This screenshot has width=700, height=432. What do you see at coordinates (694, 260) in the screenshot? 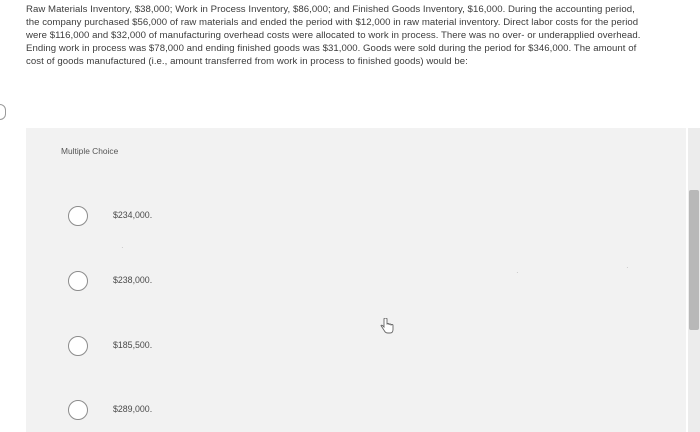
I see `scrollbar-thumb` at bounding box center [694, 260].